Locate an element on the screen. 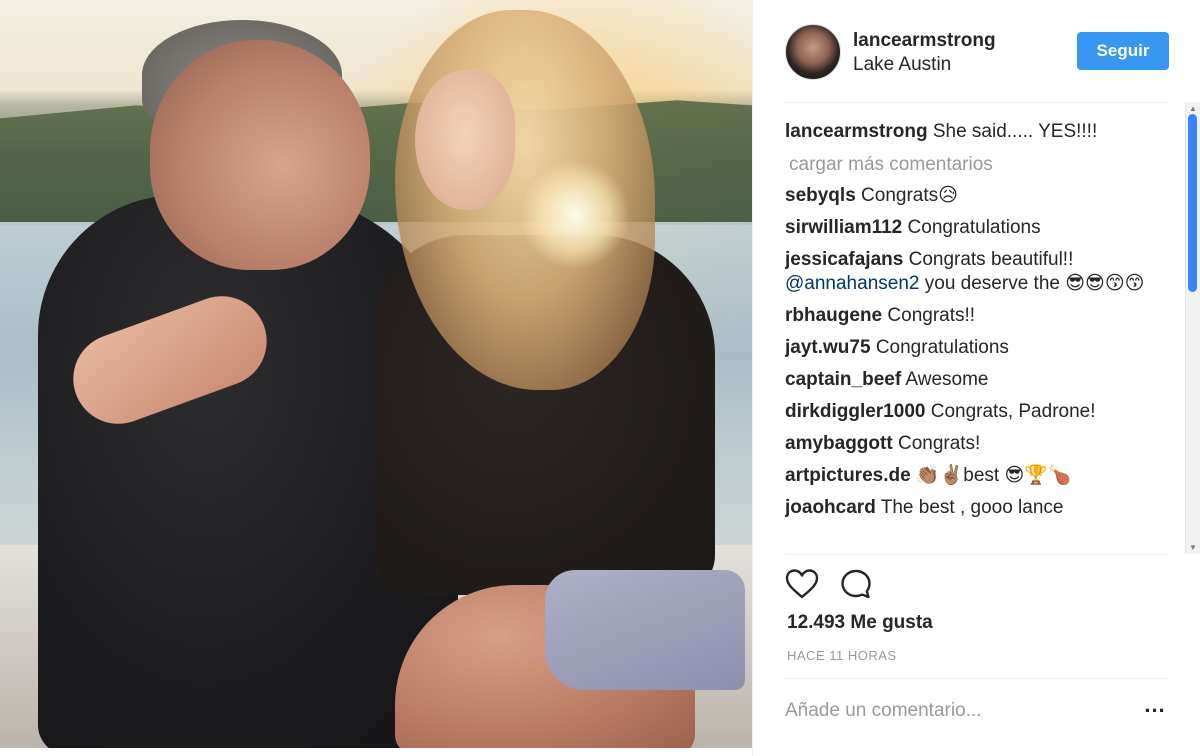 The image size is (1200, 756). comment-username: joaohcard is located at coordinates (830, 507).